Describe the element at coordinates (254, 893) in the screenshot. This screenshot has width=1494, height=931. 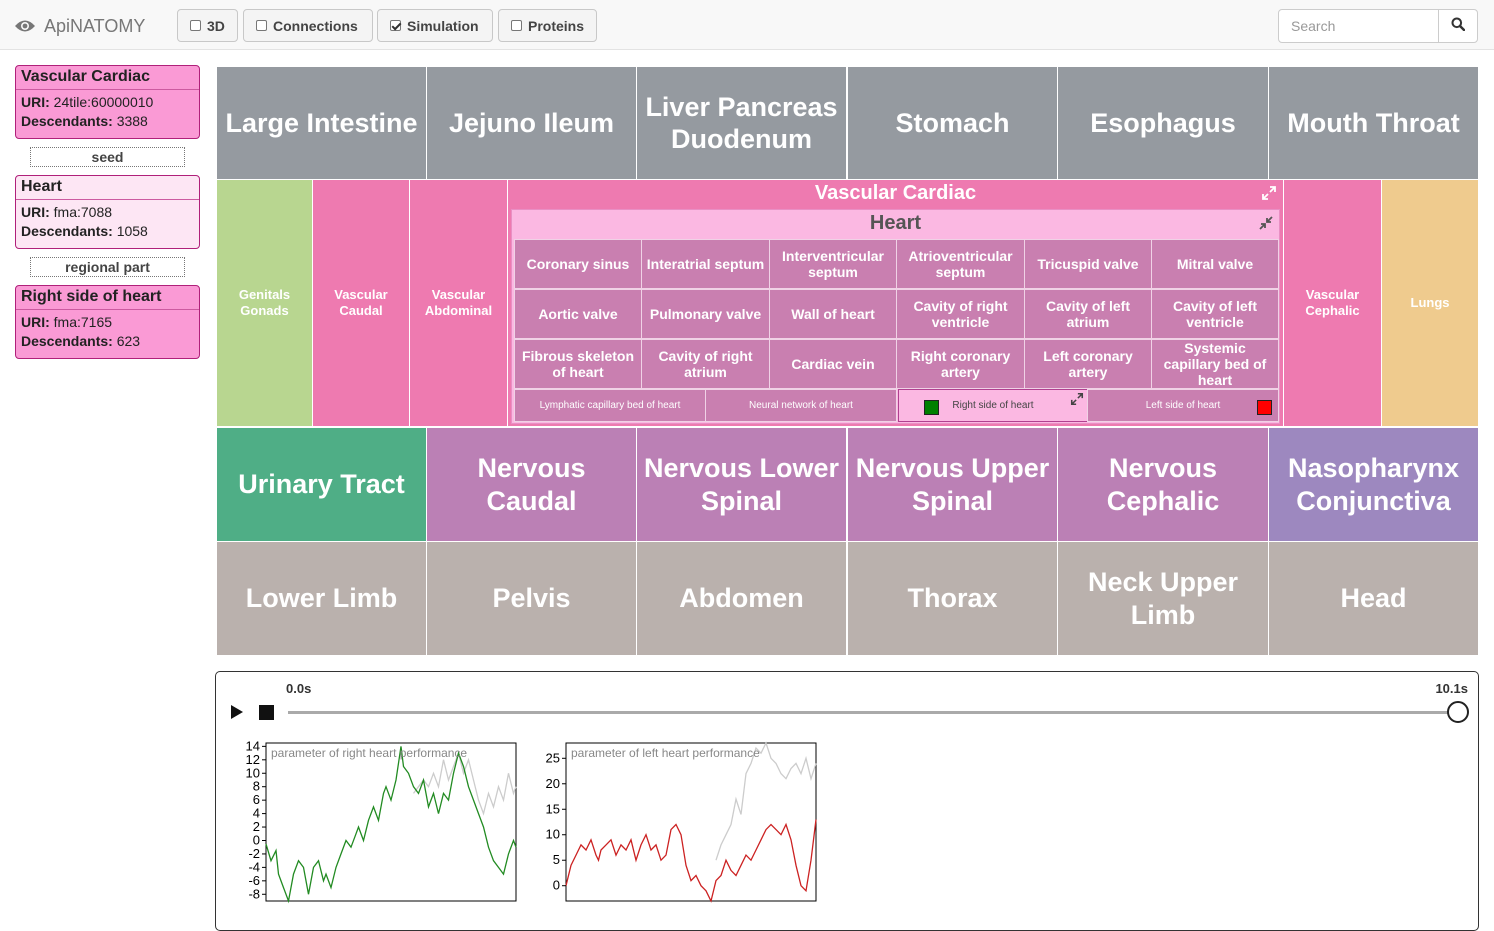
I see `y-tick-label: -8` at that location.